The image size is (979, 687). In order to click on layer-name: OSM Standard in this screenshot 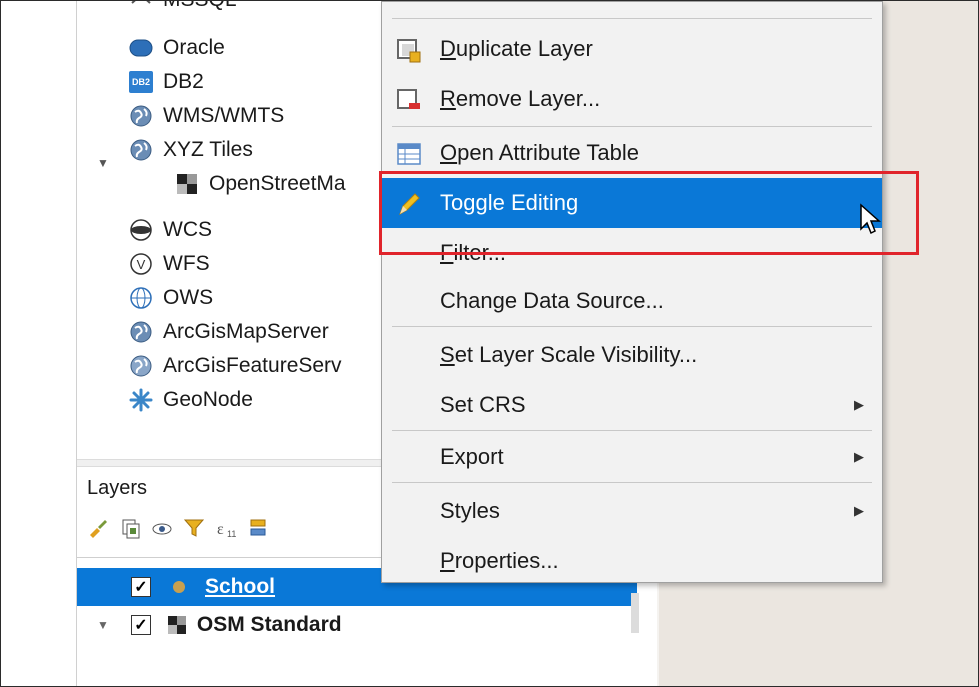, I will do `click(269, 624)`.